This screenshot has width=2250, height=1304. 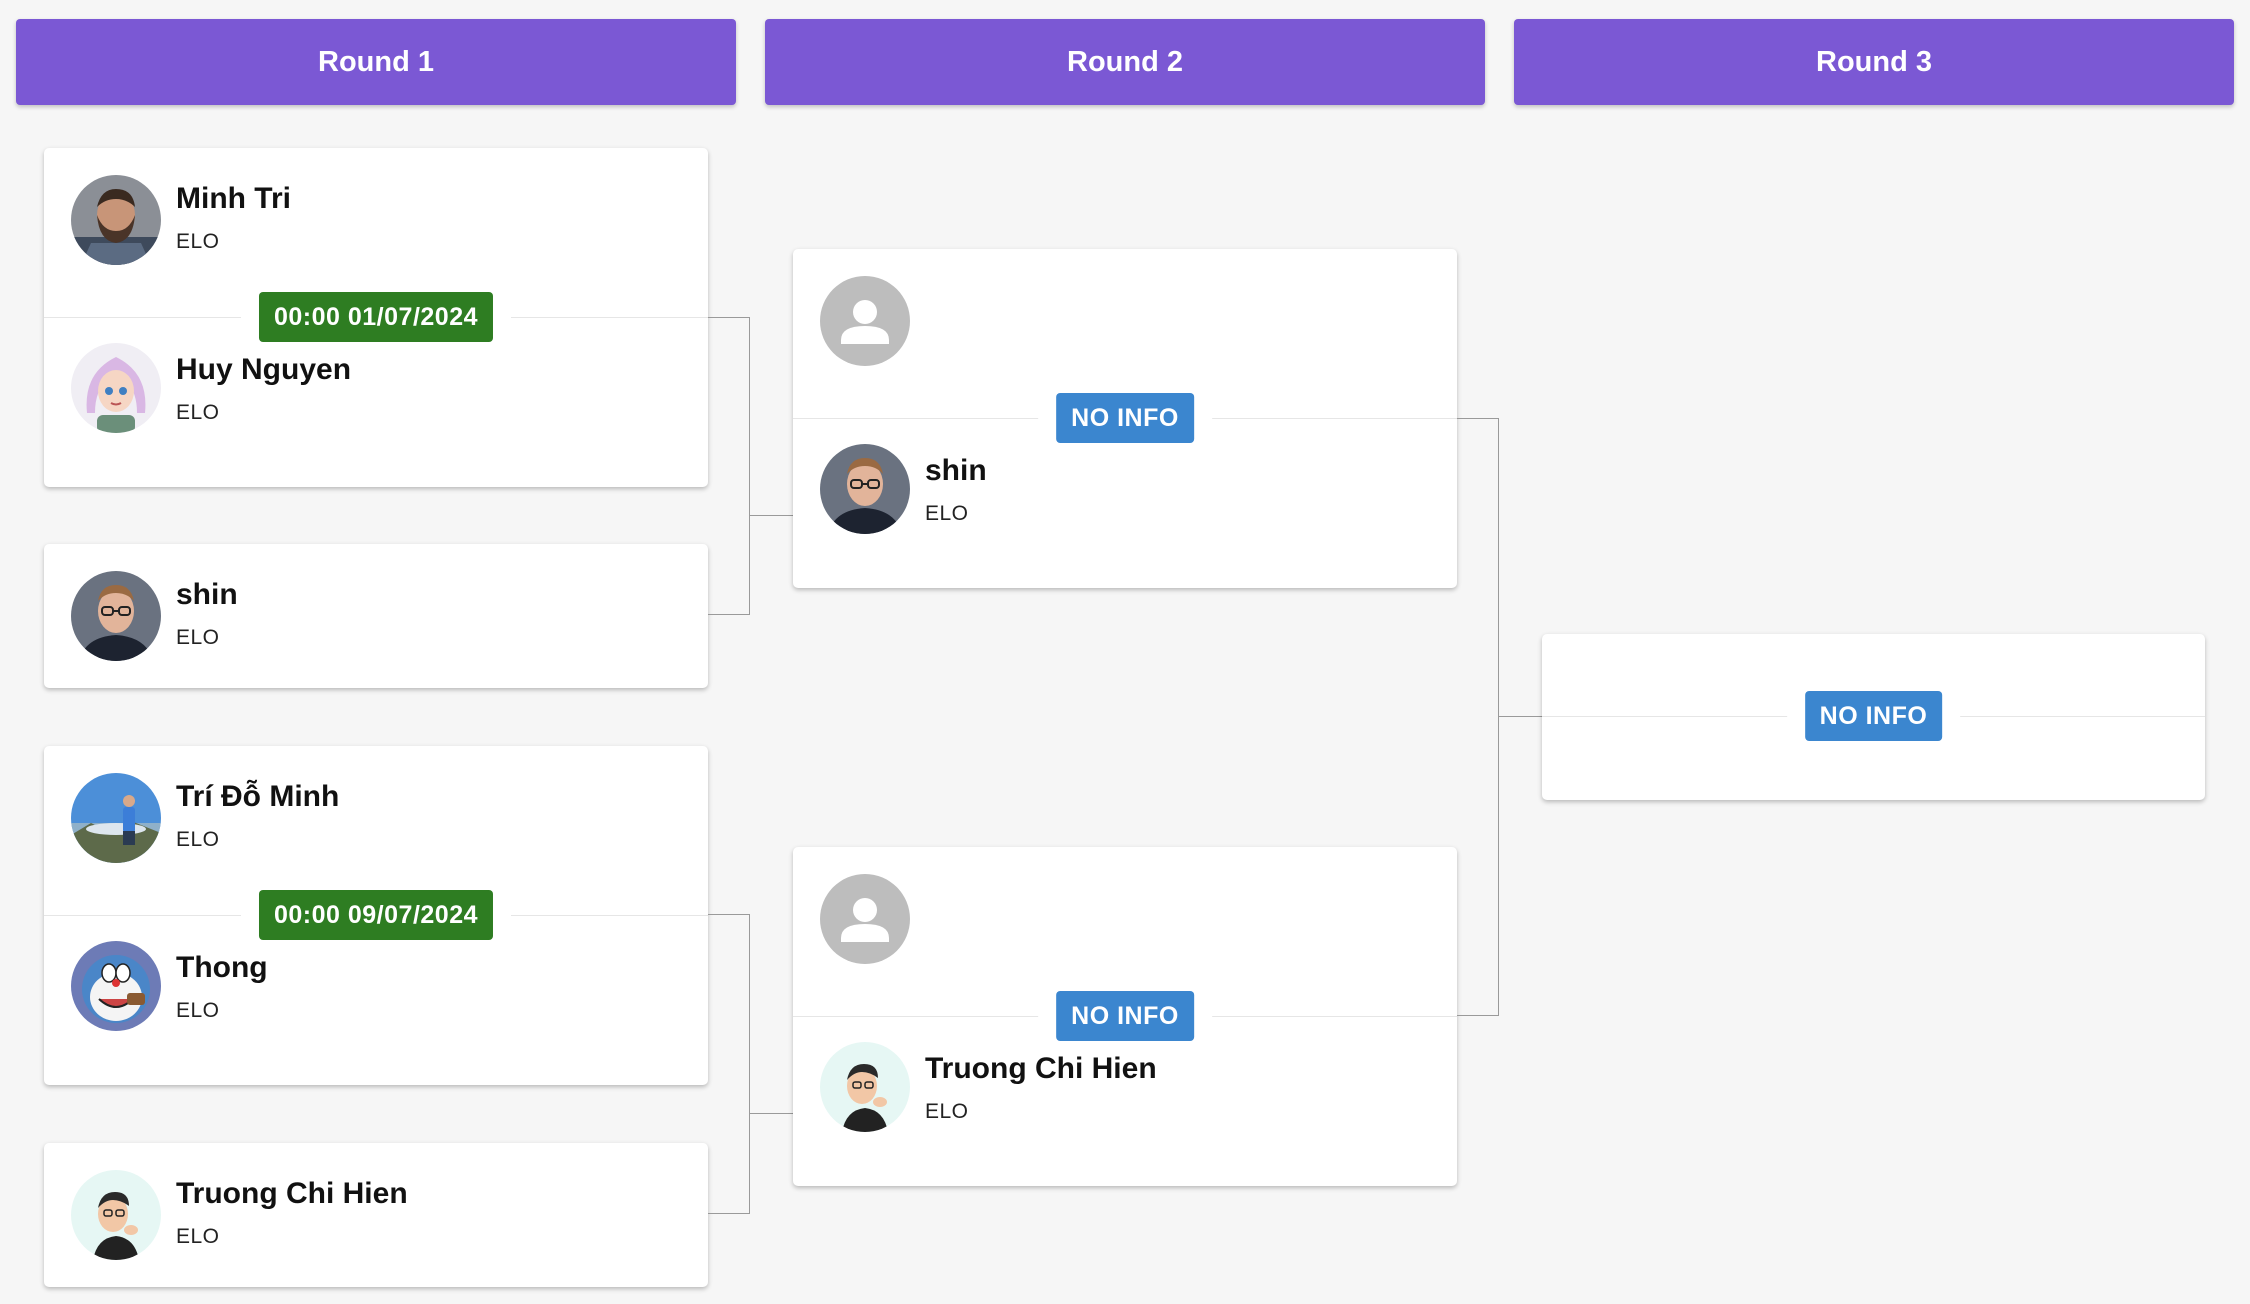 I want to click on match-schedule-badge: 00:00 01/07/2024, so click(x=376, y=317).